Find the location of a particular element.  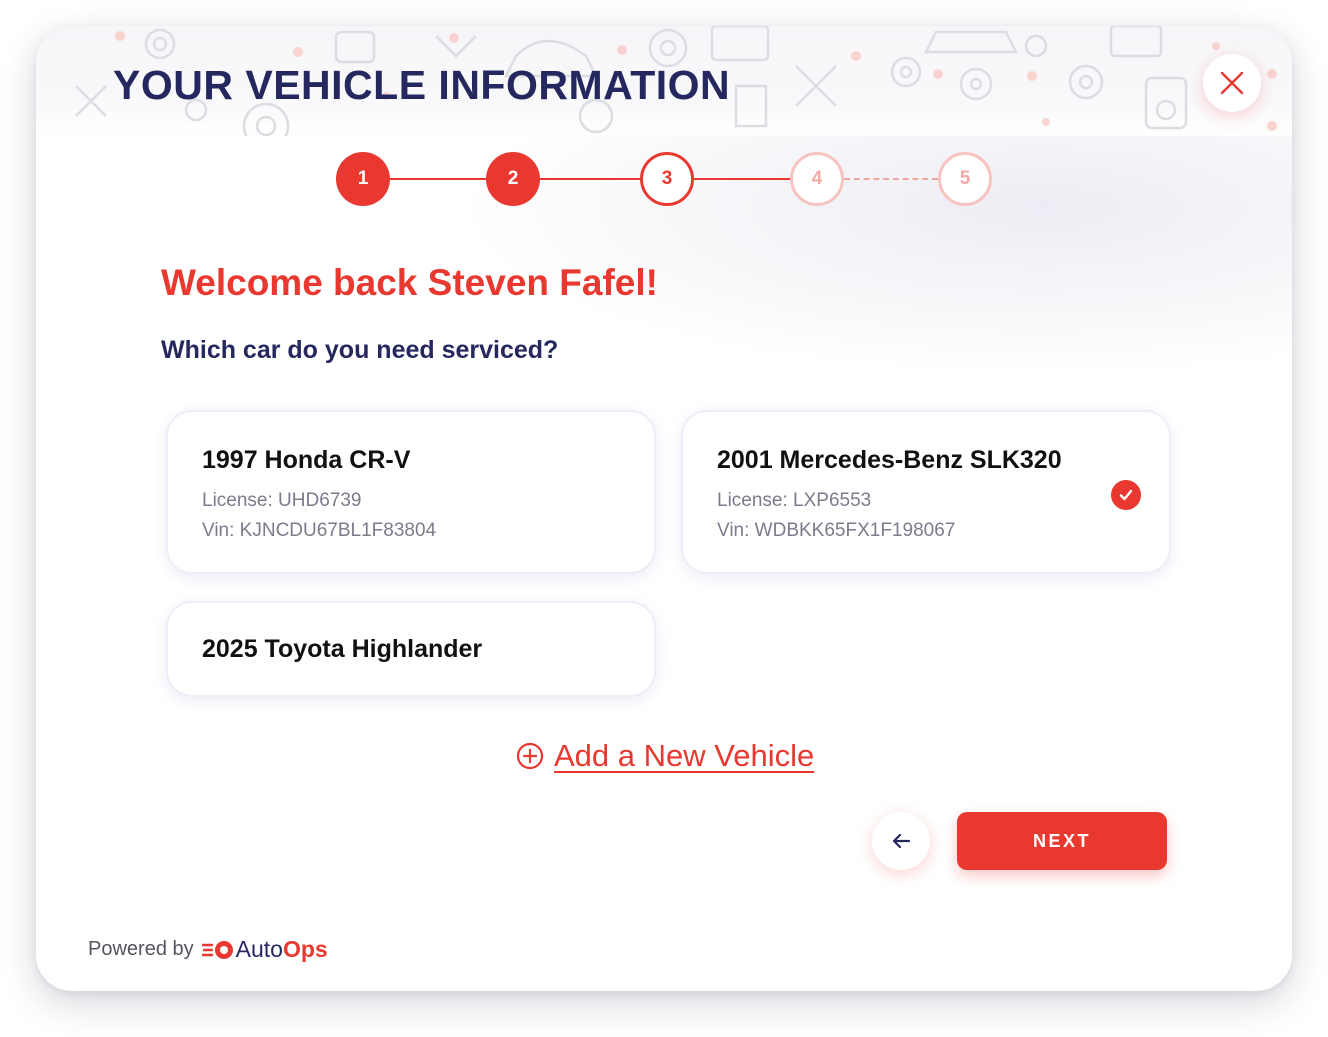

close-button is located at coordinates (1232, 83).